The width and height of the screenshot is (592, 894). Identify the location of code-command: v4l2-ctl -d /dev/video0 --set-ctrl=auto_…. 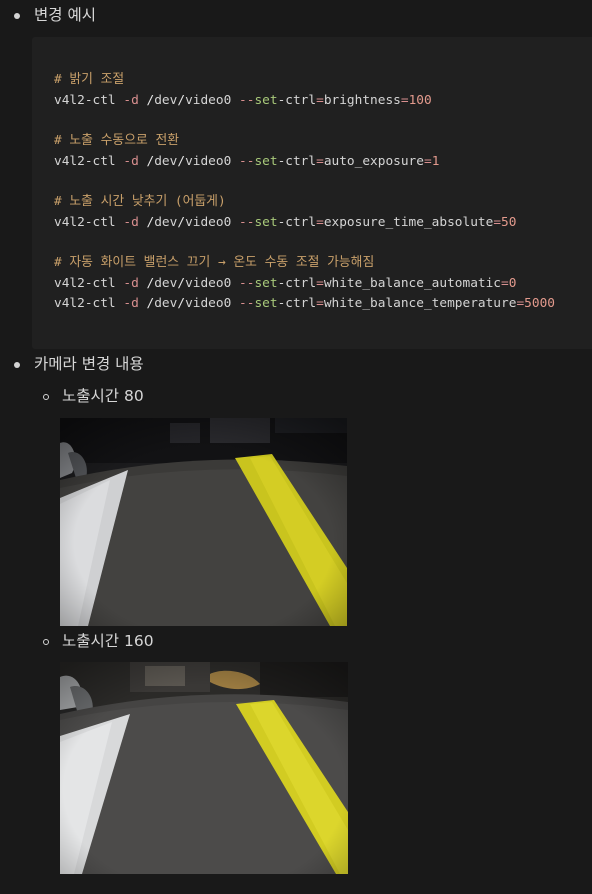
(247, 161).